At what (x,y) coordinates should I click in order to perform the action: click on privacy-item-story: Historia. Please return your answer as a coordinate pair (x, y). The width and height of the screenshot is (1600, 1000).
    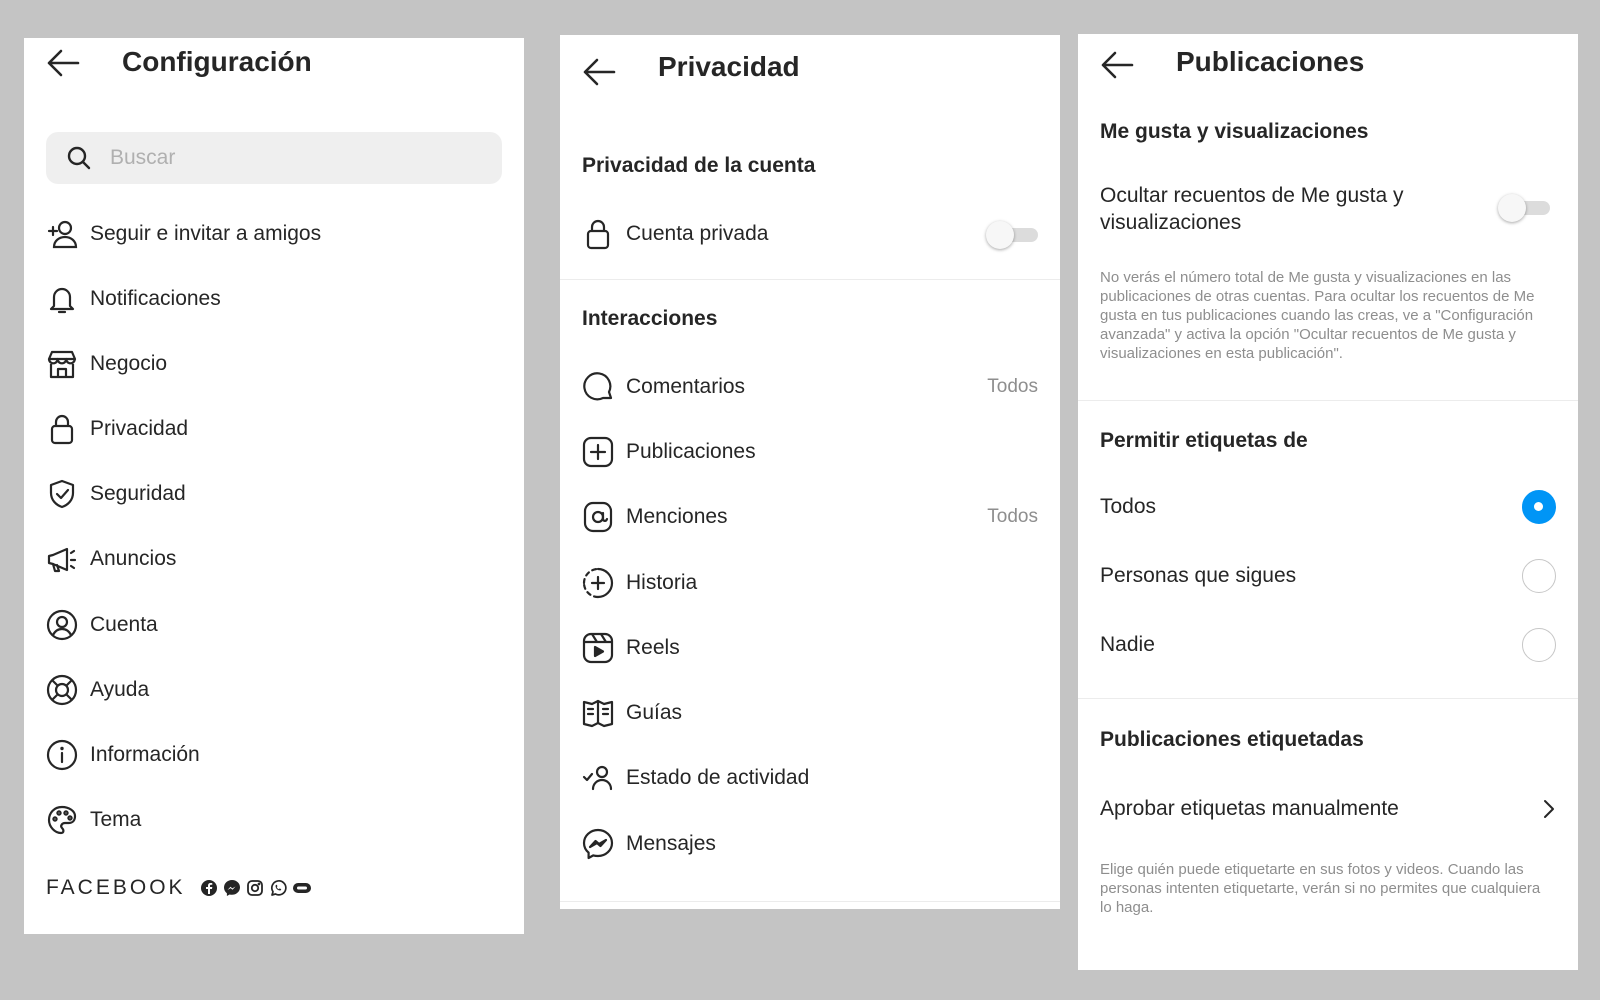
    Looking at the image, I should click on (810, 583).